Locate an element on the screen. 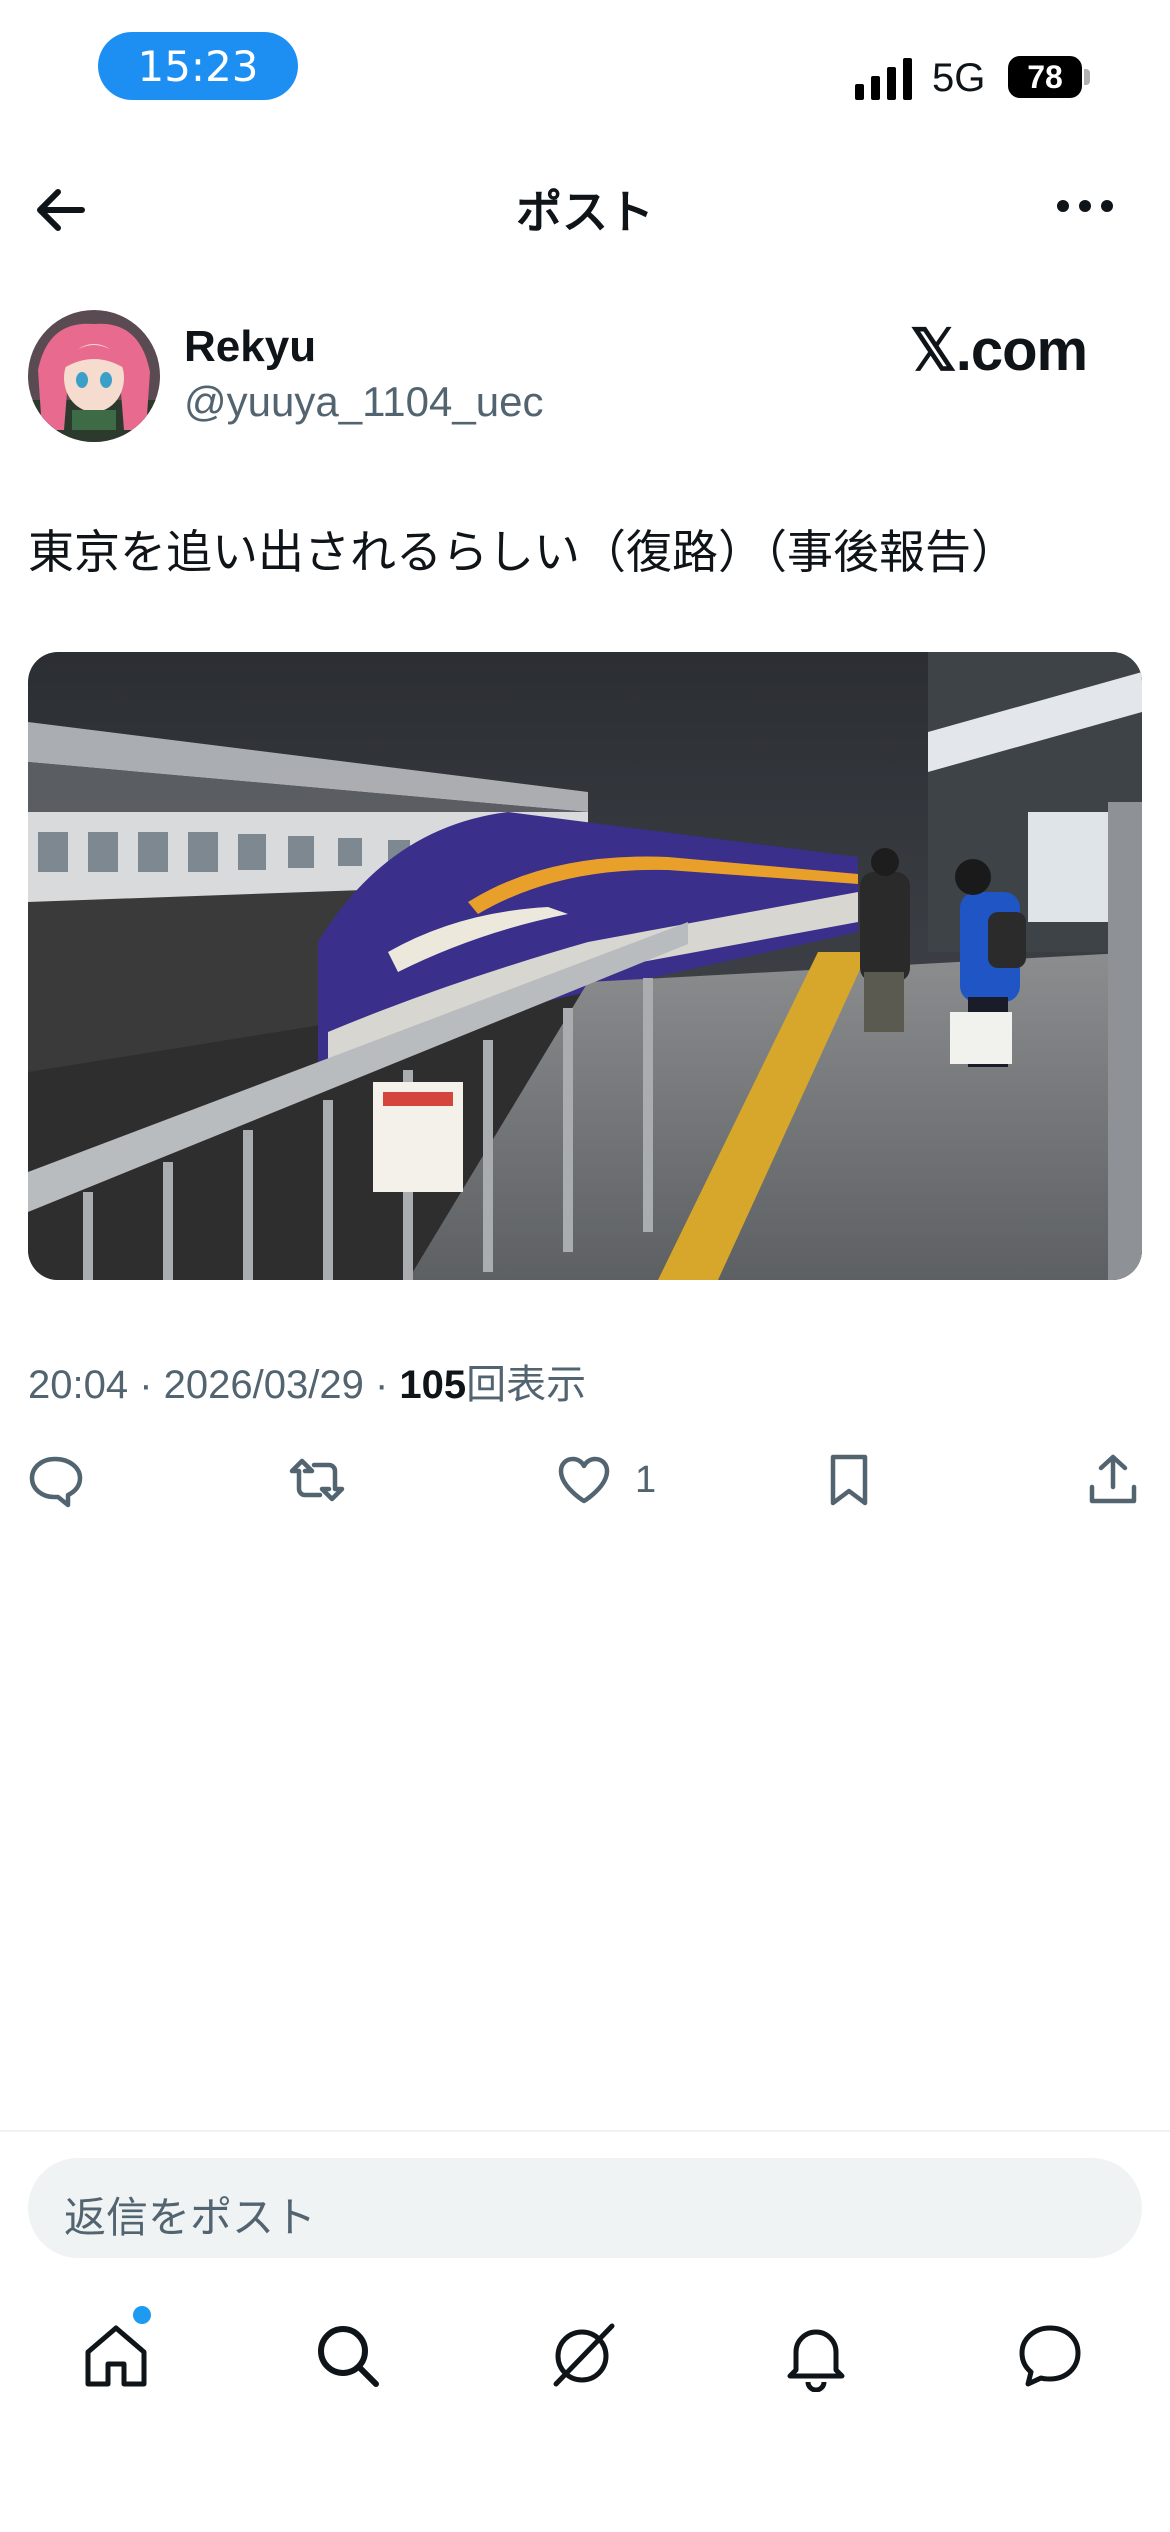  repost-button is located at coordinates (317, 1480).